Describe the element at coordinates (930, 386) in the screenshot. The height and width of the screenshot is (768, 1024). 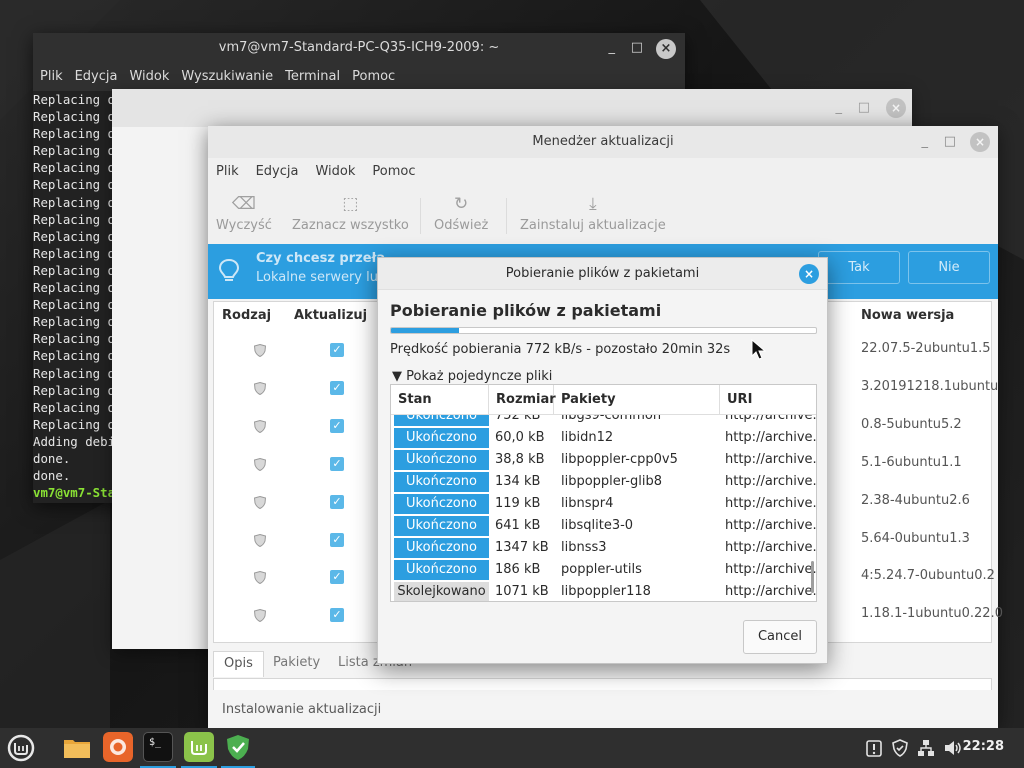
I see `new-version-cell: 3.20191218.1ubuntu` at that location.